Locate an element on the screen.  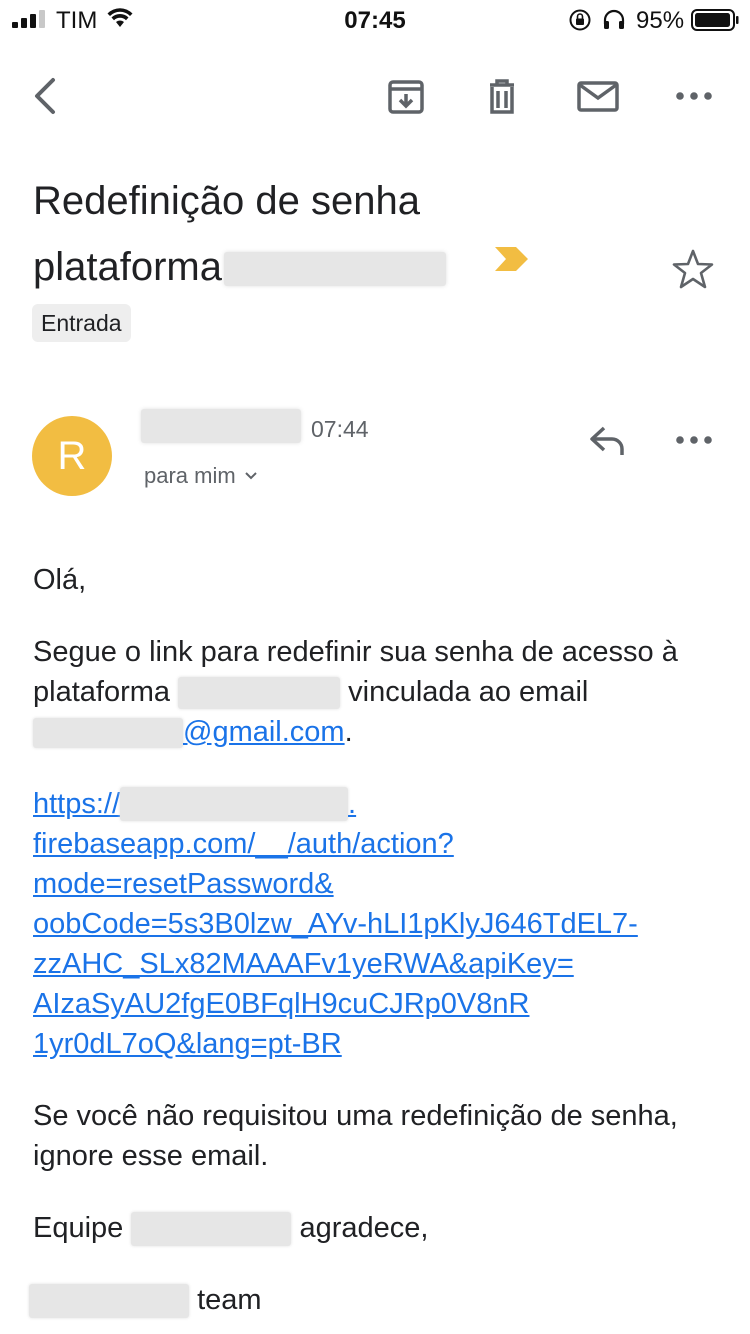
reply-icon is located at coordinates (607, 440).